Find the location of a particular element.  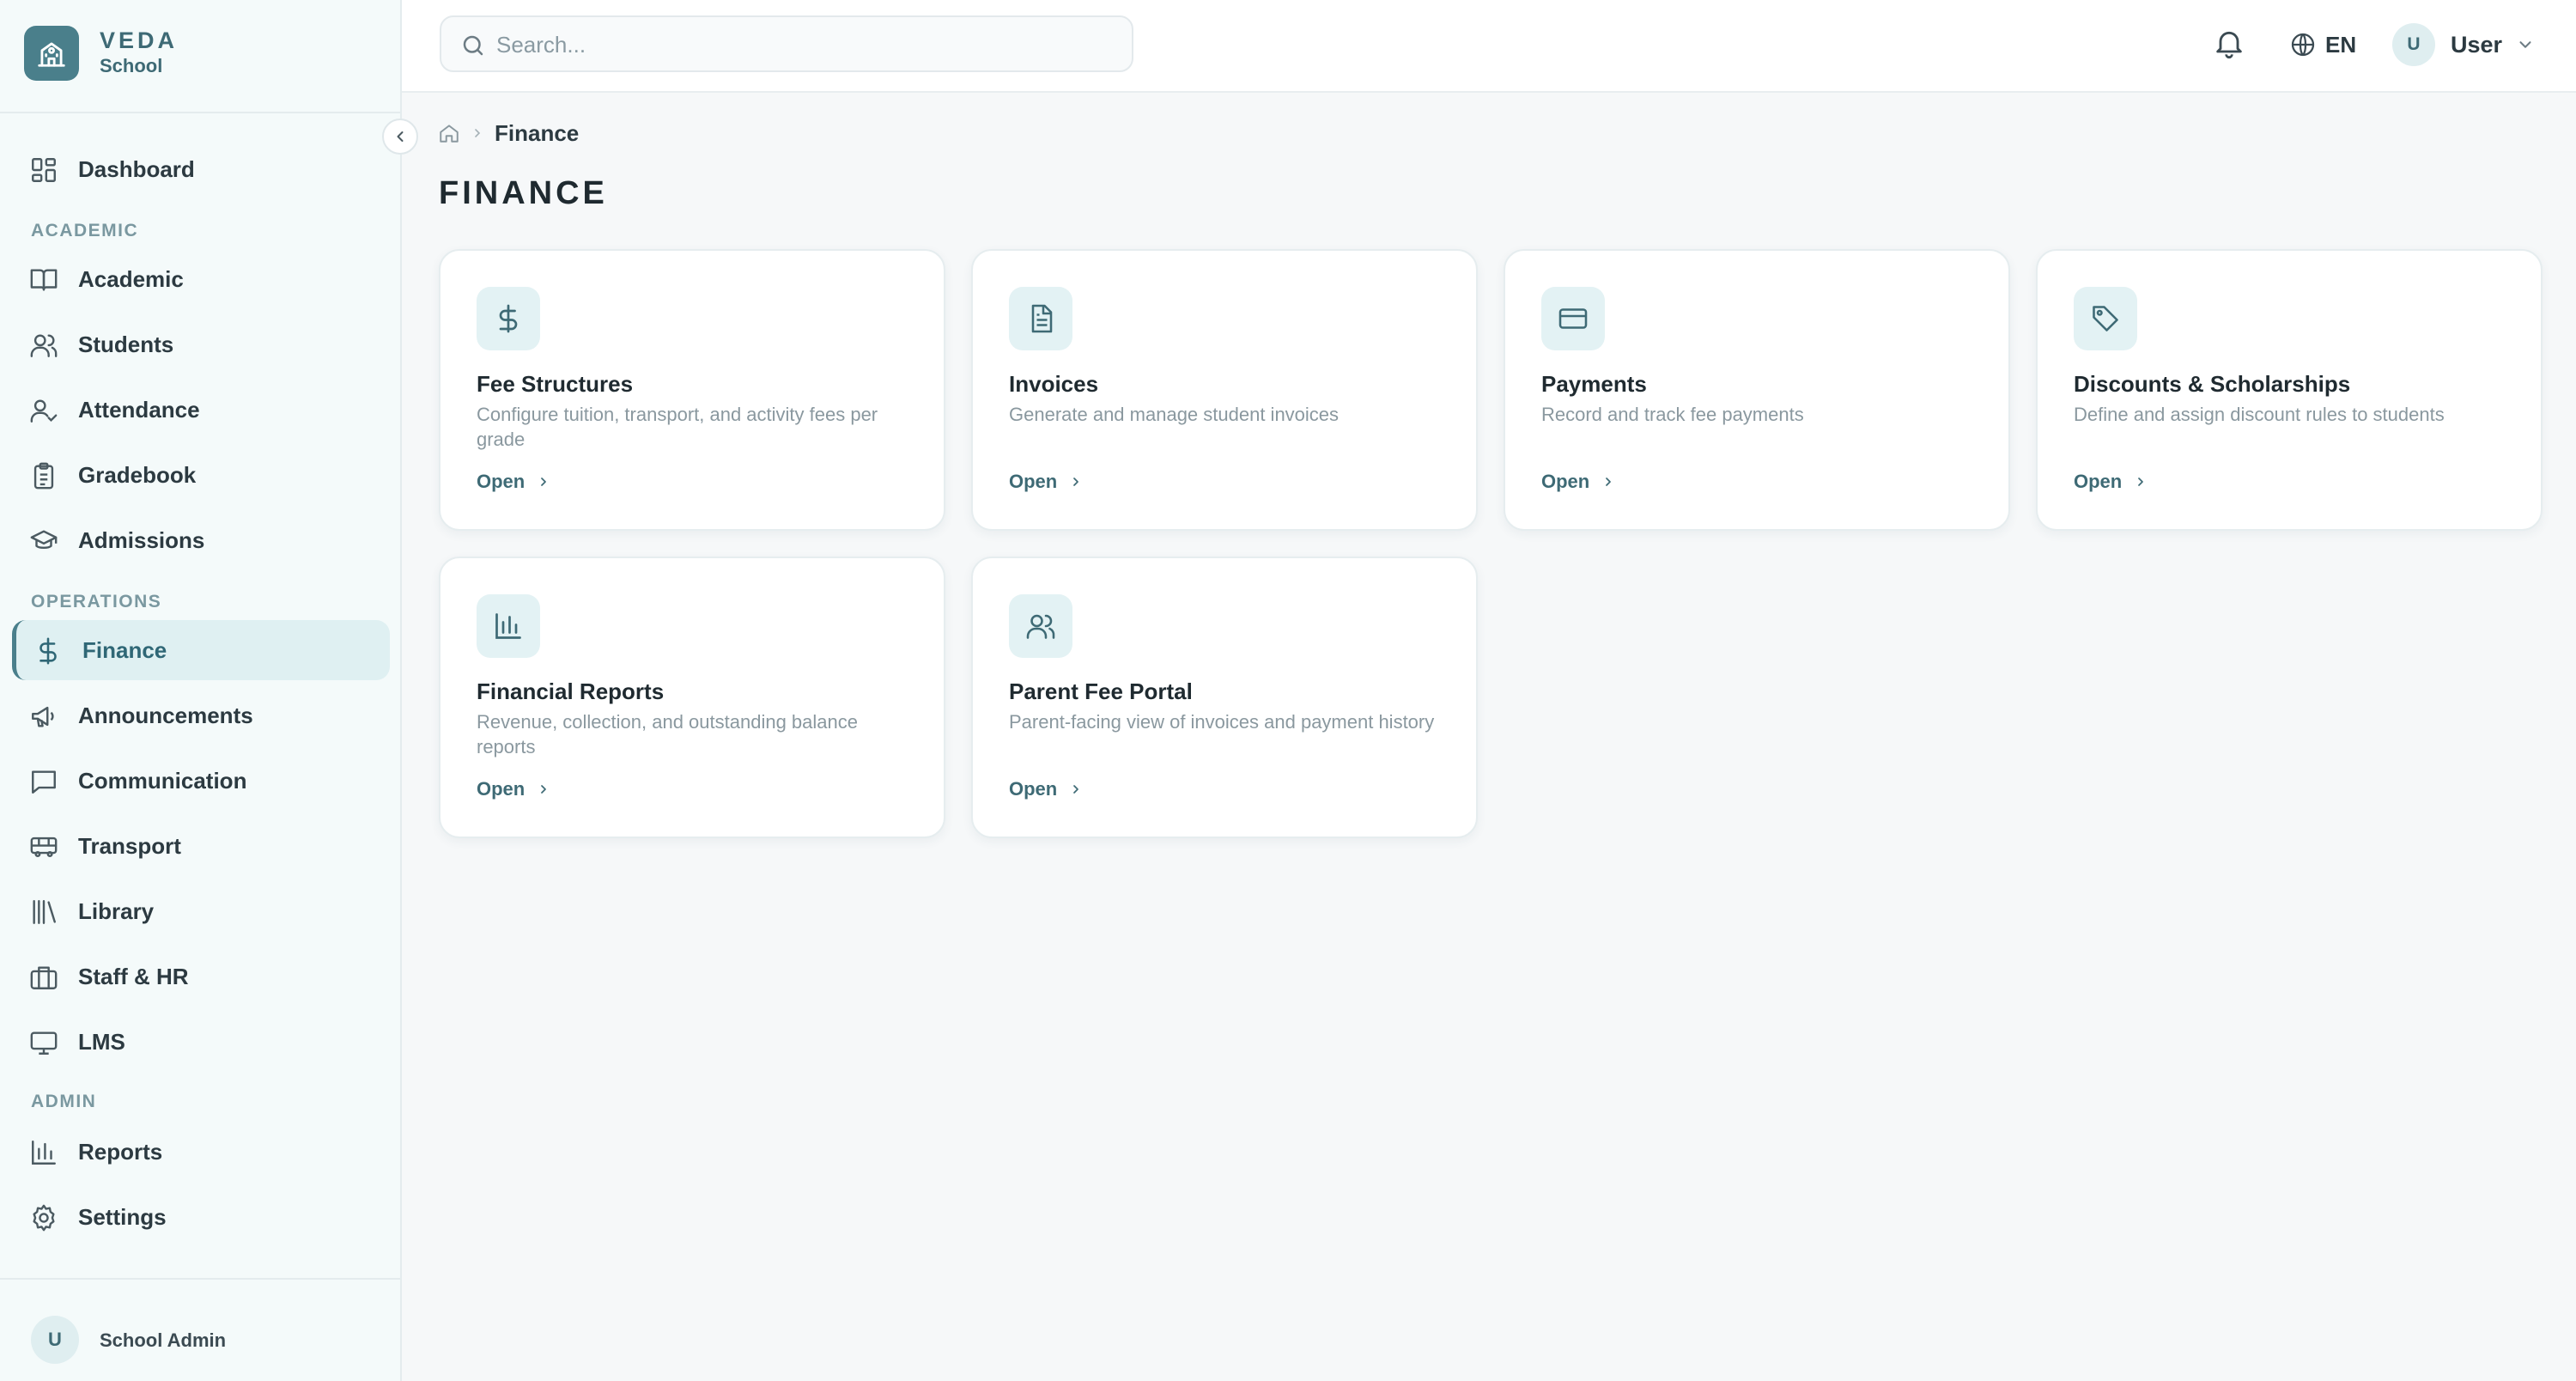

collapse-sidebar-button is located at coordinates (400, 137).